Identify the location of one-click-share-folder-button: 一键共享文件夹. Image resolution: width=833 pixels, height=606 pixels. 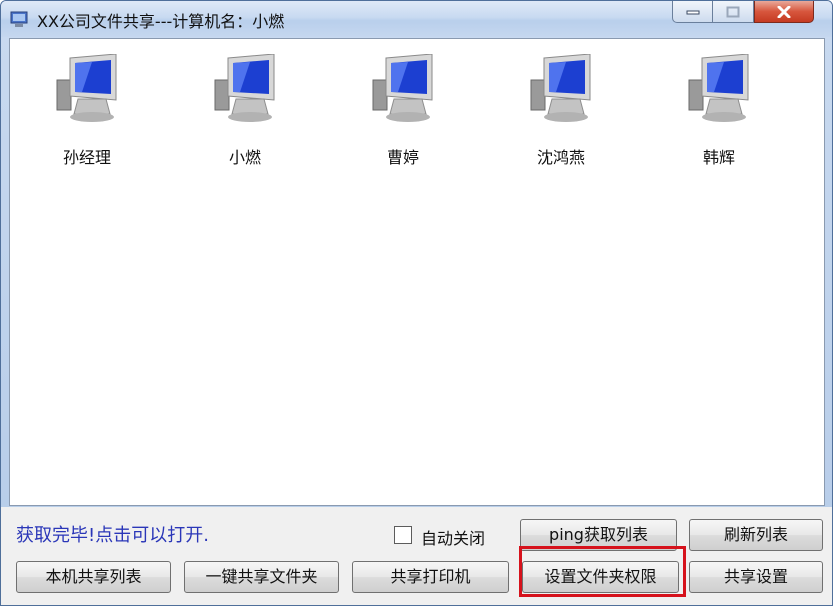
(261, 577).